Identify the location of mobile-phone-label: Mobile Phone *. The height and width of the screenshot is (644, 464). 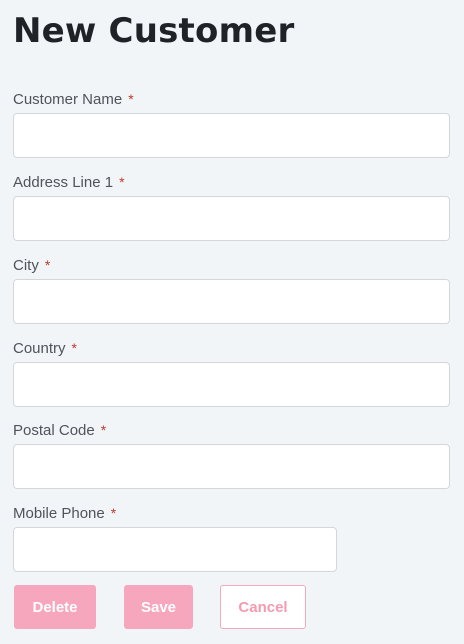
(65, 513).